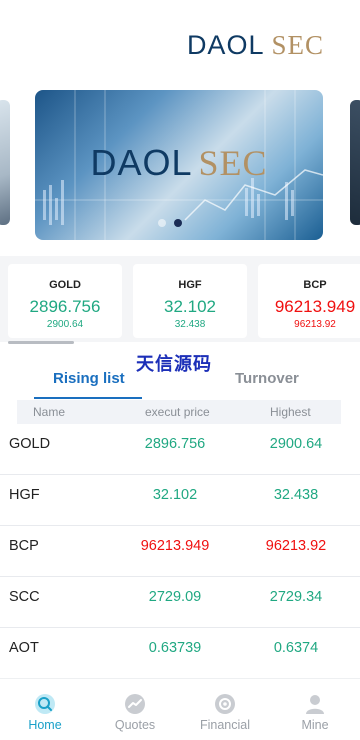  I want to click on ticker-symbol: HGF, so click(190, 285).